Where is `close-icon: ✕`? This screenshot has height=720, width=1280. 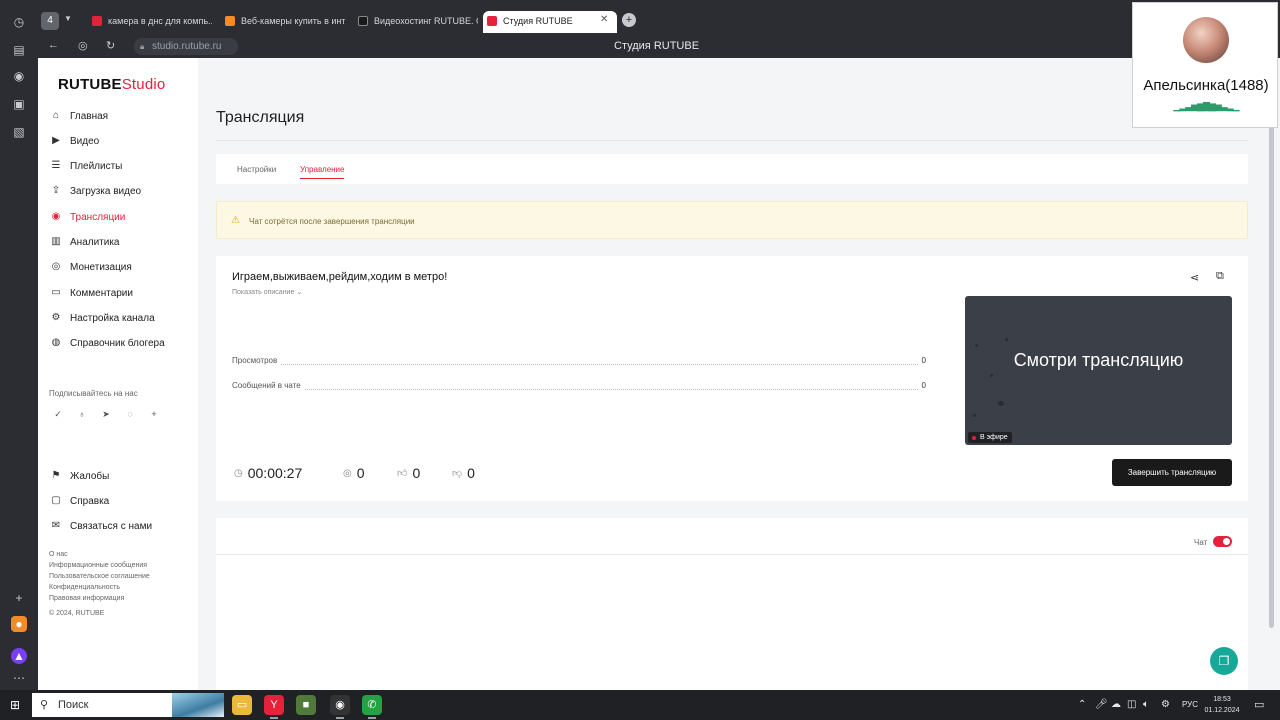
close-icon: ✕ is located at coordinates (604, 19).